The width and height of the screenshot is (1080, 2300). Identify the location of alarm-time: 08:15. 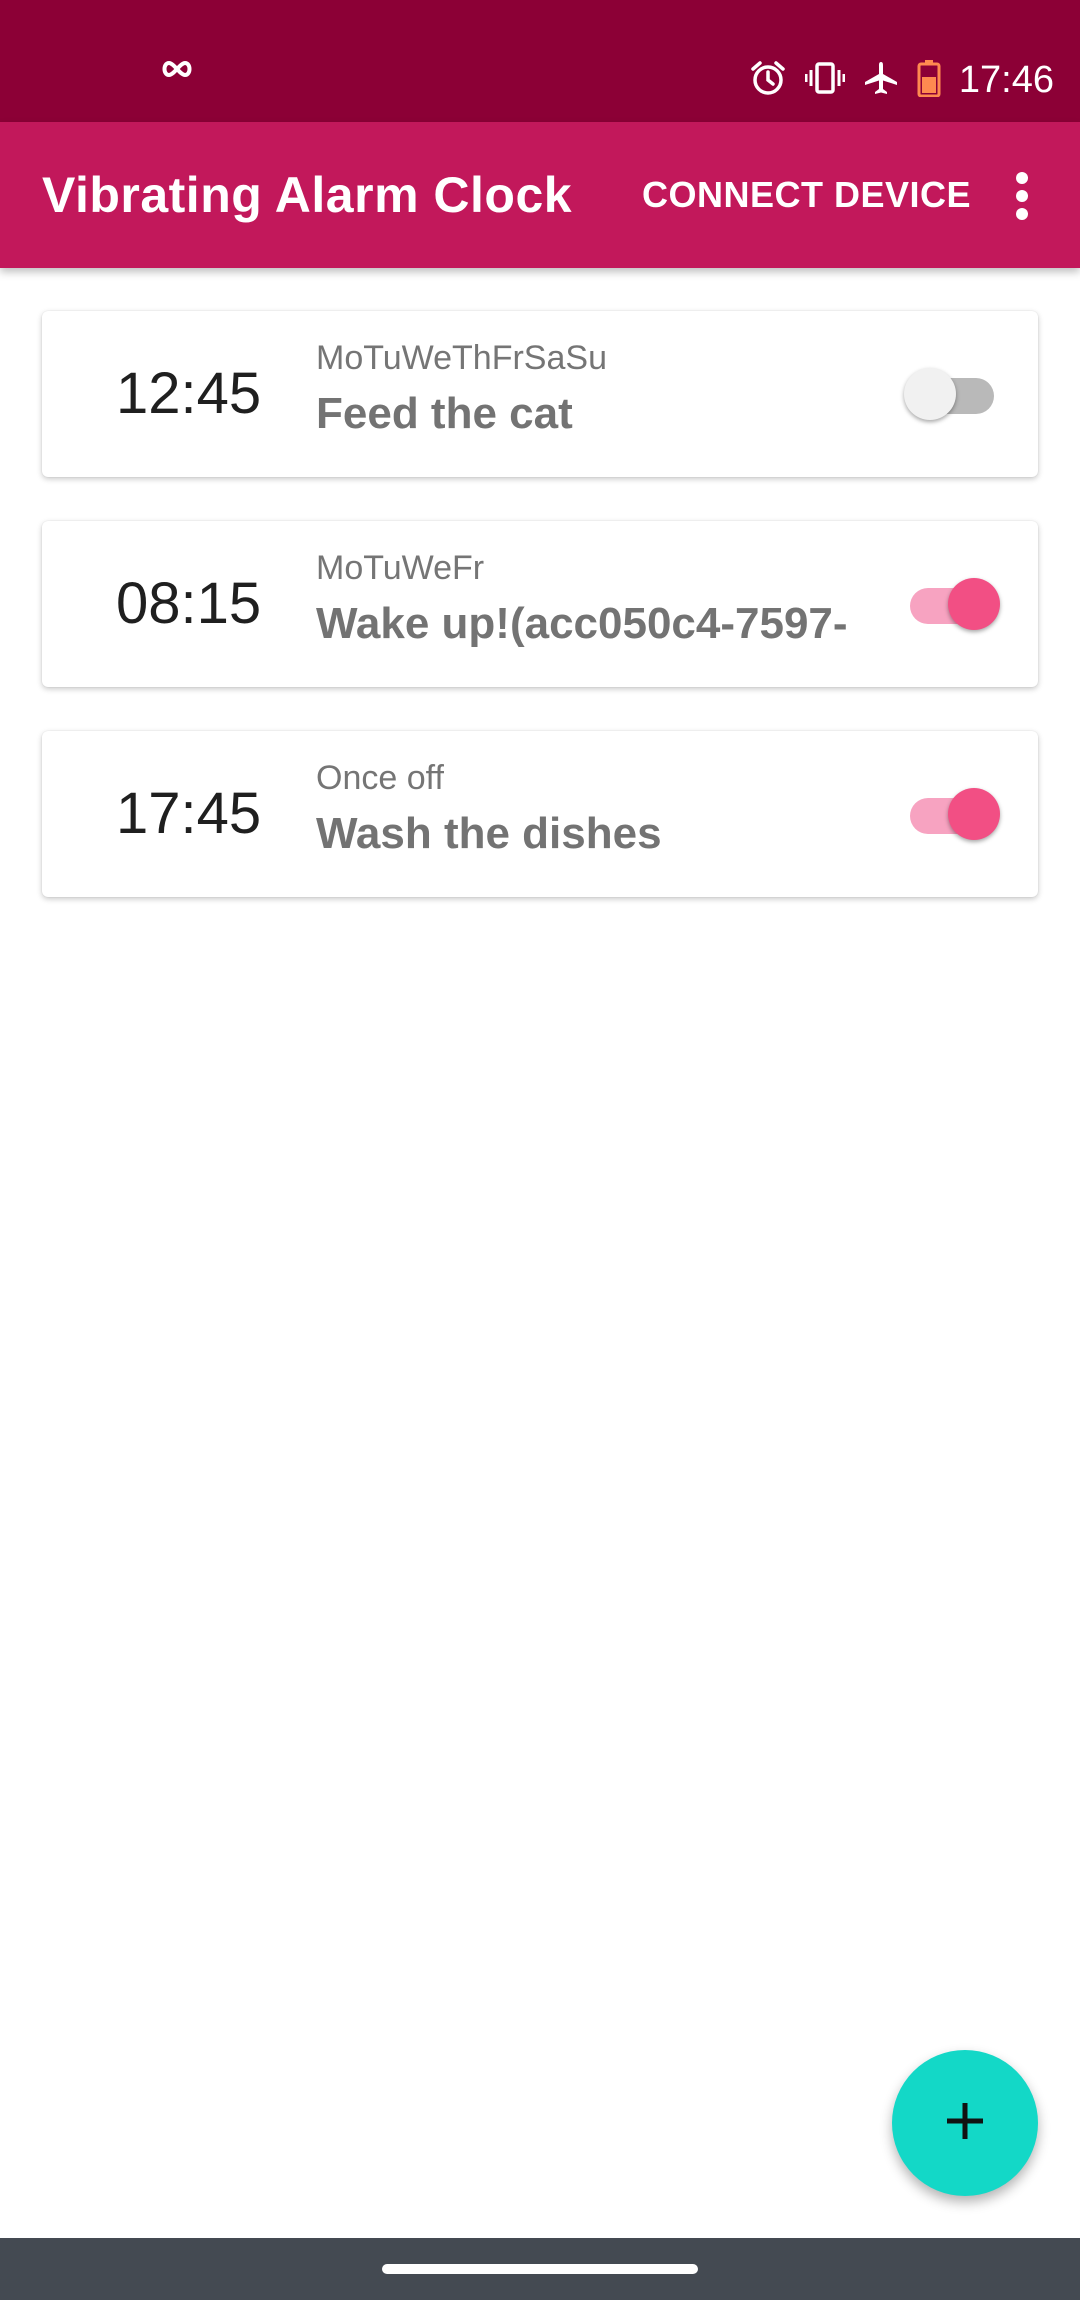
(189, 603).